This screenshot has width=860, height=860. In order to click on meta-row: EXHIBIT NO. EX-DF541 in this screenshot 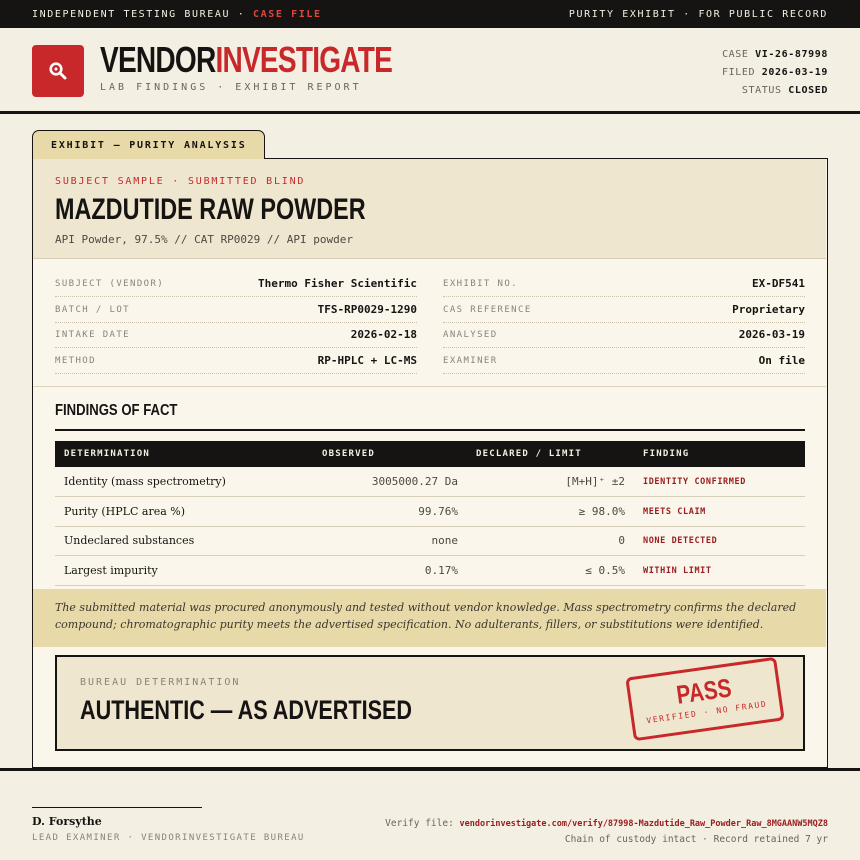, I will do `click(624, 284)`.